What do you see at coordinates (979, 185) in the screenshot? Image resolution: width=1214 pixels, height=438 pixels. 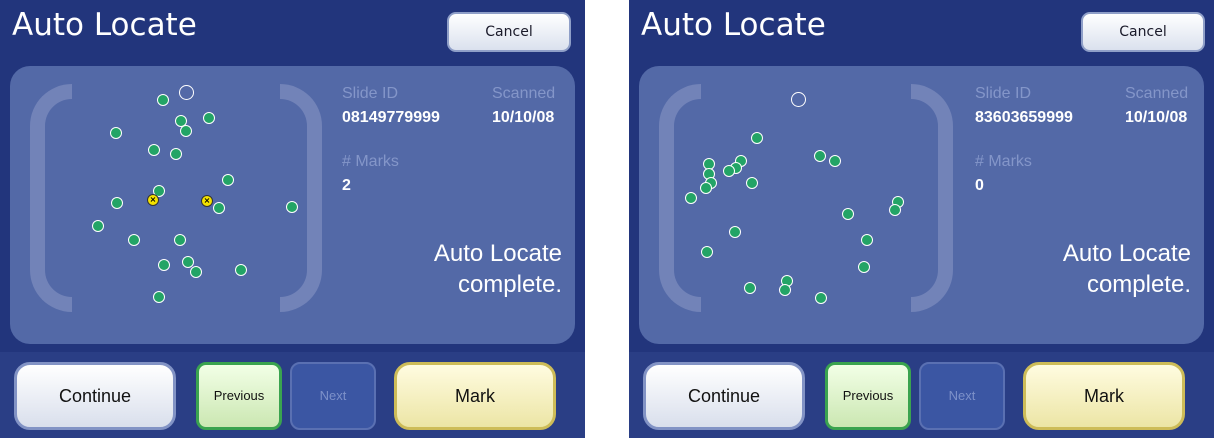 I see `marks-value: 0` at bounding box center [979, 185].